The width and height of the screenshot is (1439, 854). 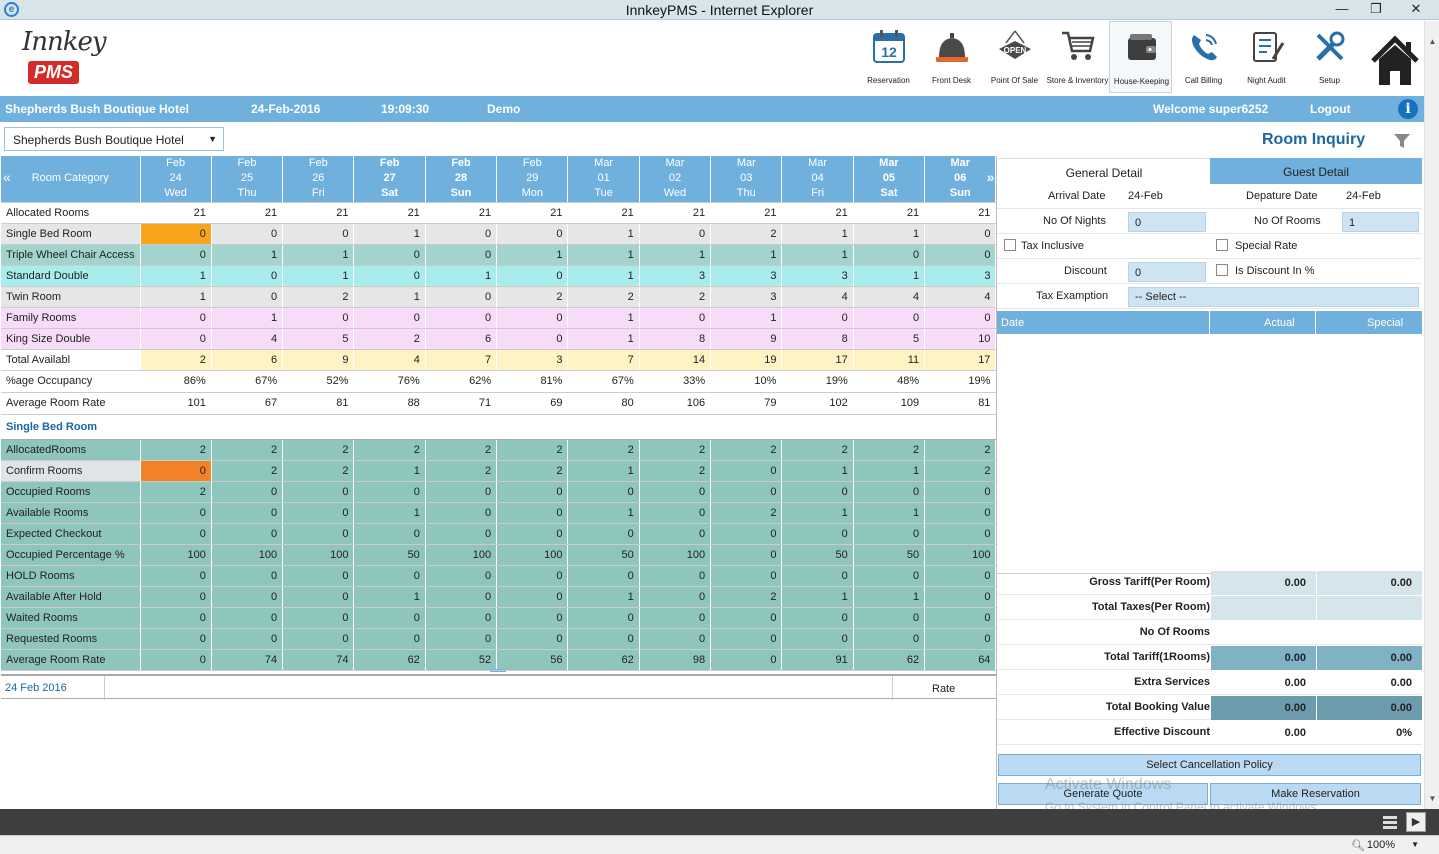 What do you see at coordinates (1222, 270) in the screenshot?
I see `discount-percent-checkbox` at bounding box center [1222, 270].